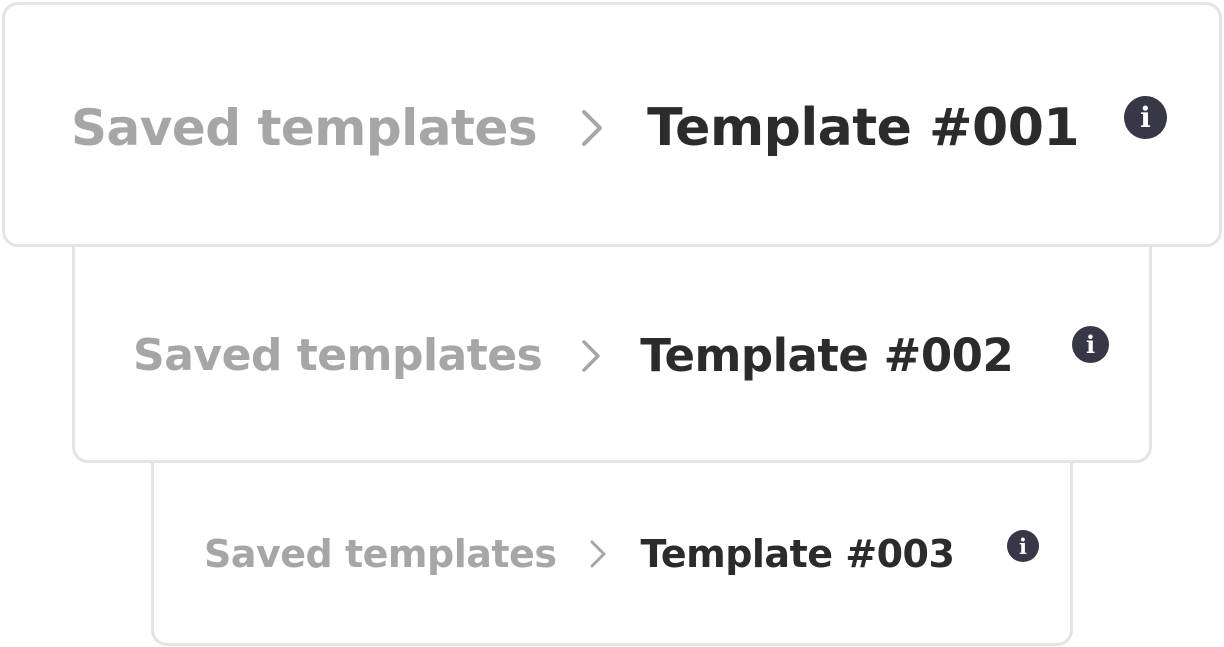 This screenshot has width=1224, height=647. I want to click on breadcrumb: Saved templates Template #003, so click(579, 554).